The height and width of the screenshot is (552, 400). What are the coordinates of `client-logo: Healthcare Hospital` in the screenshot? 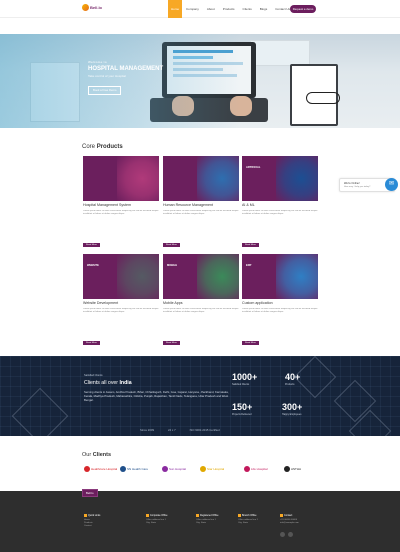 It's located at (100, 469).